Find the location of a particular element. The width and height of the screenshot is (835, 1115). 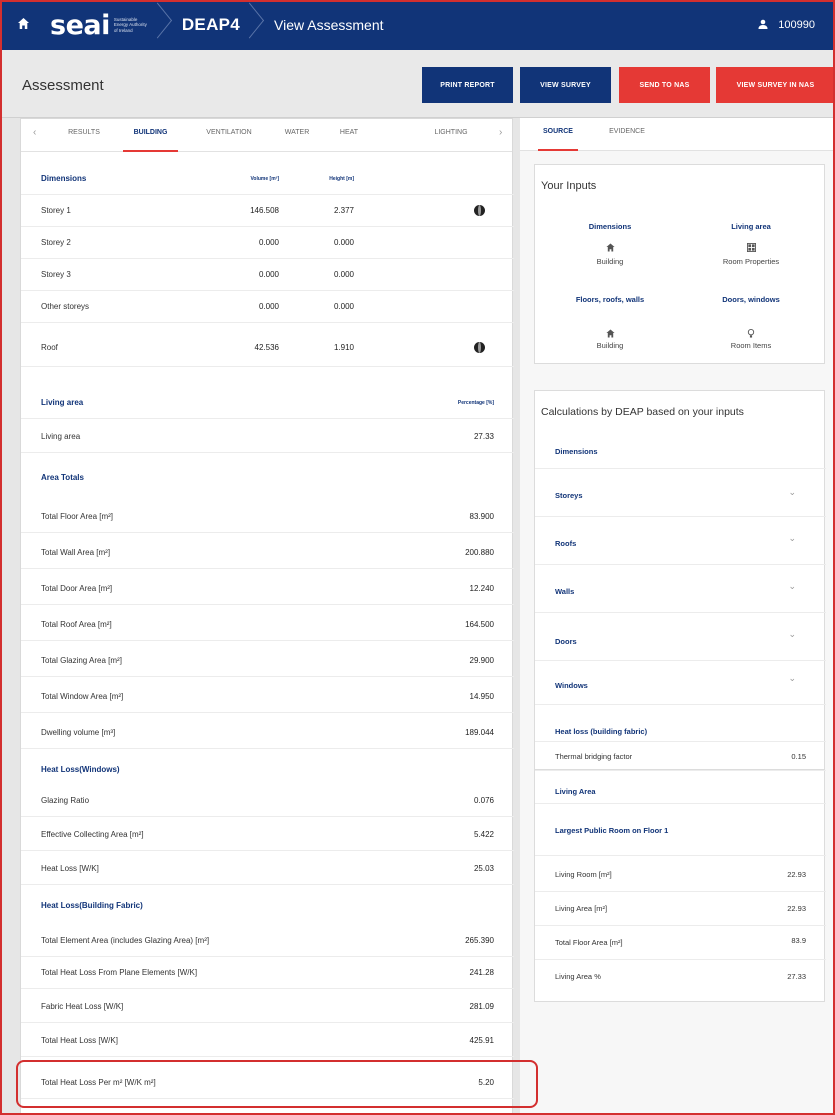

row-label: Total Floor Area [m²] is located at coordinates (589, 942).